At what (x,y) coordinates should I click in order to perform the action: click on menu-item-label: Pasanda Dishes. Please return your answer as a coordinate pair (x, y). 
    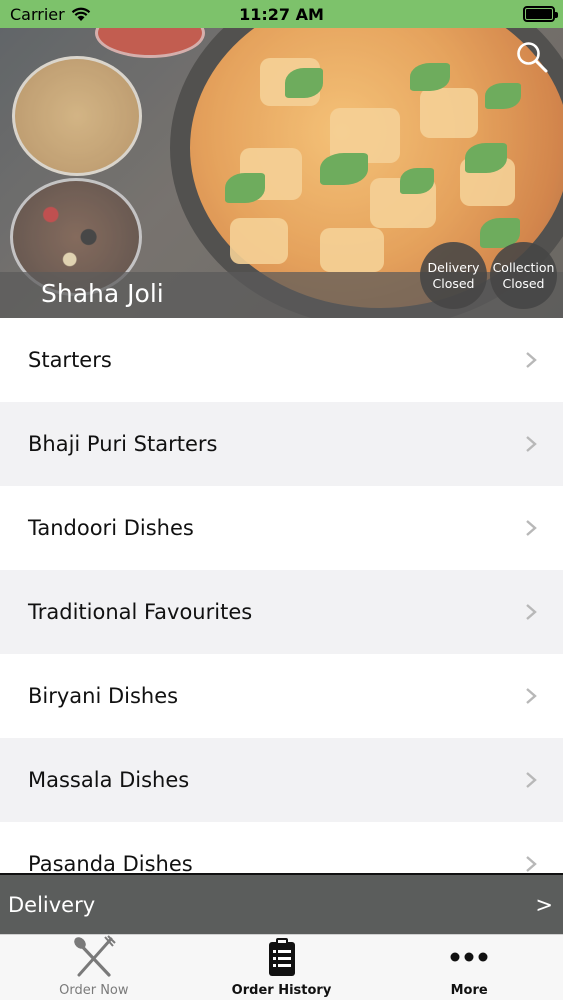
    Looking at the image, I should click on (110, 863).